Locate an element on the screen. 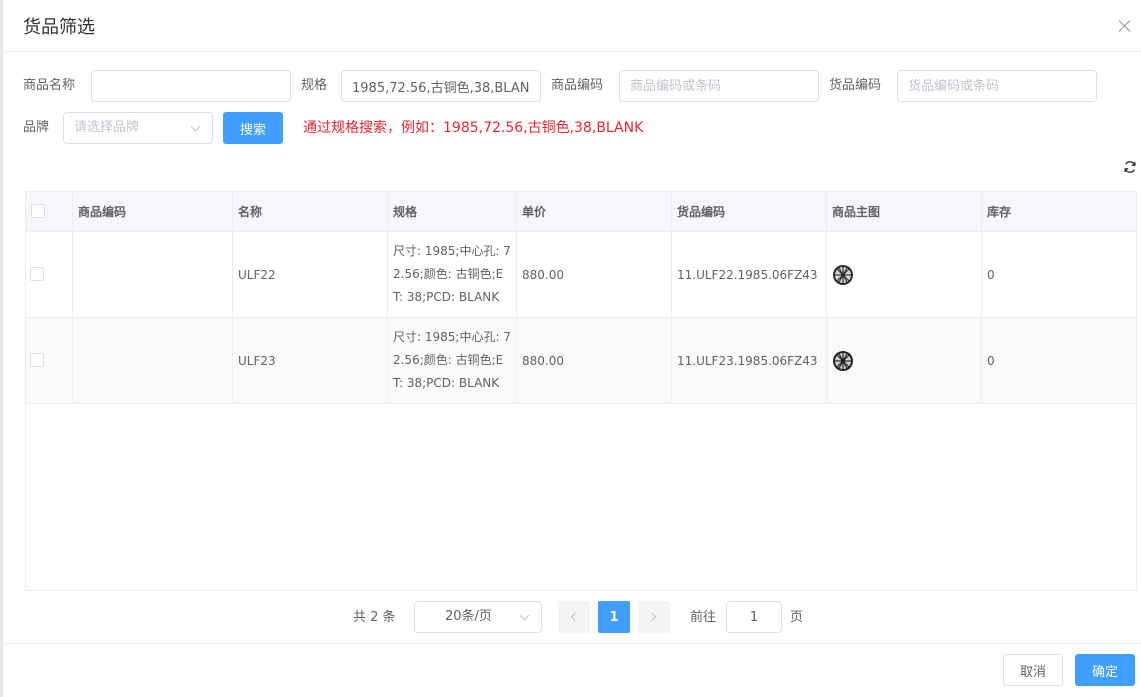  product-name-label: 商品名称 is located at coordinates (49, 85).